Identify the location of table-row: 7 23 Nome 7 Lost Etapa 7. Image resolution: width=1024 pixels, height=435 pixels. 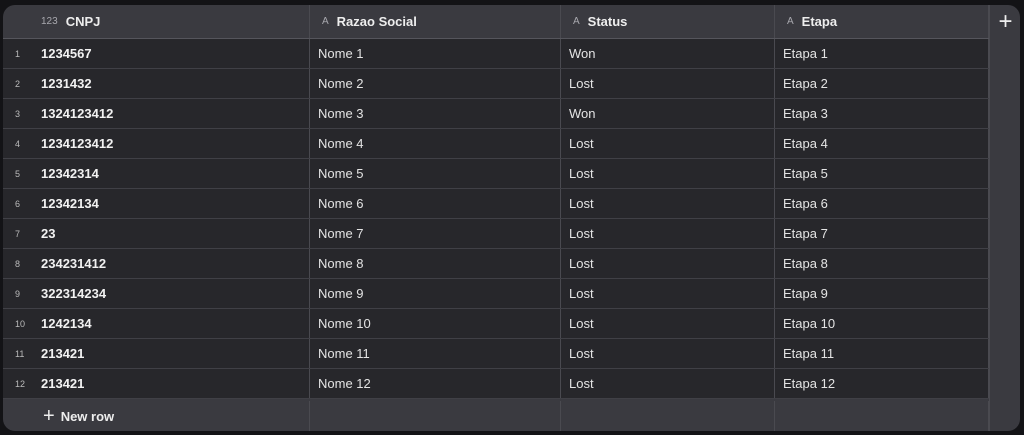
(496, 234).